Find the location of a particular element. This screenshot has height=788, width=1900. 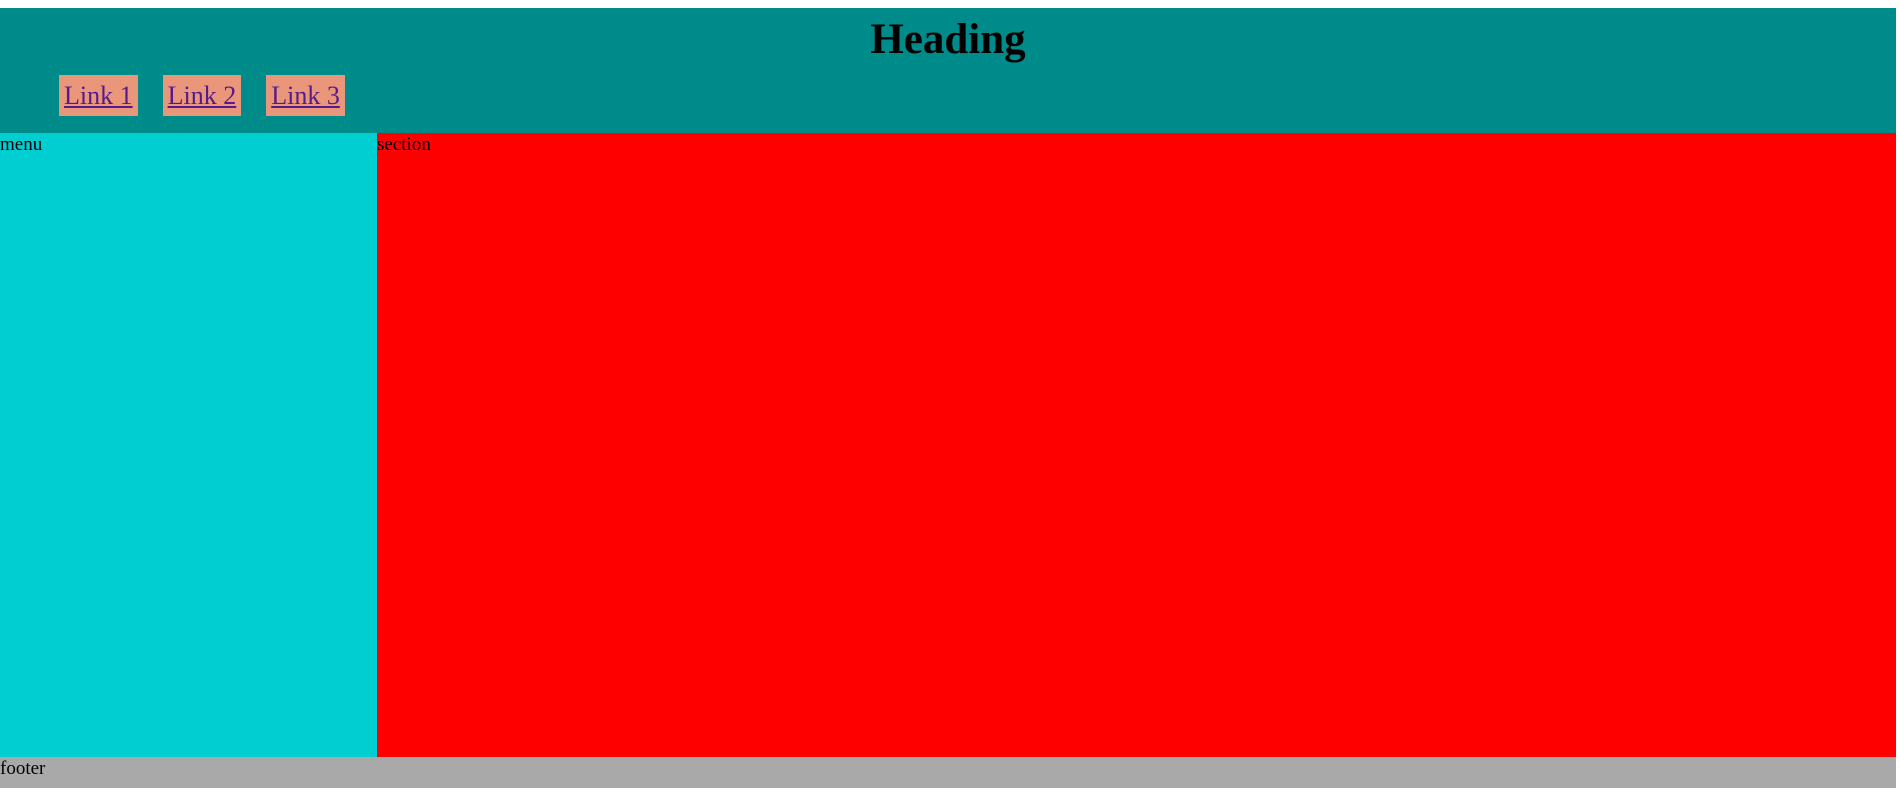

nav-link-3: Link 3 is located at coordinates (305, 95).